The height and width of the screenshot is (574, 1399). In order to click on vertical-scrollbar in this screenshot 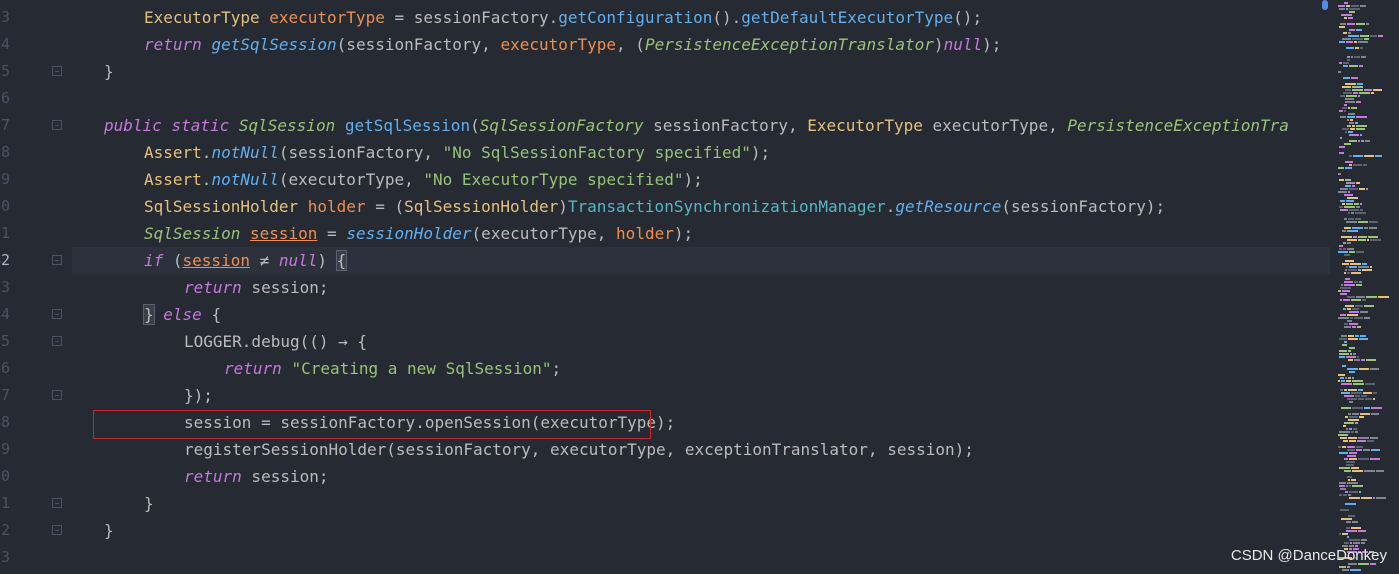, I will do `click(1323, 287)`.